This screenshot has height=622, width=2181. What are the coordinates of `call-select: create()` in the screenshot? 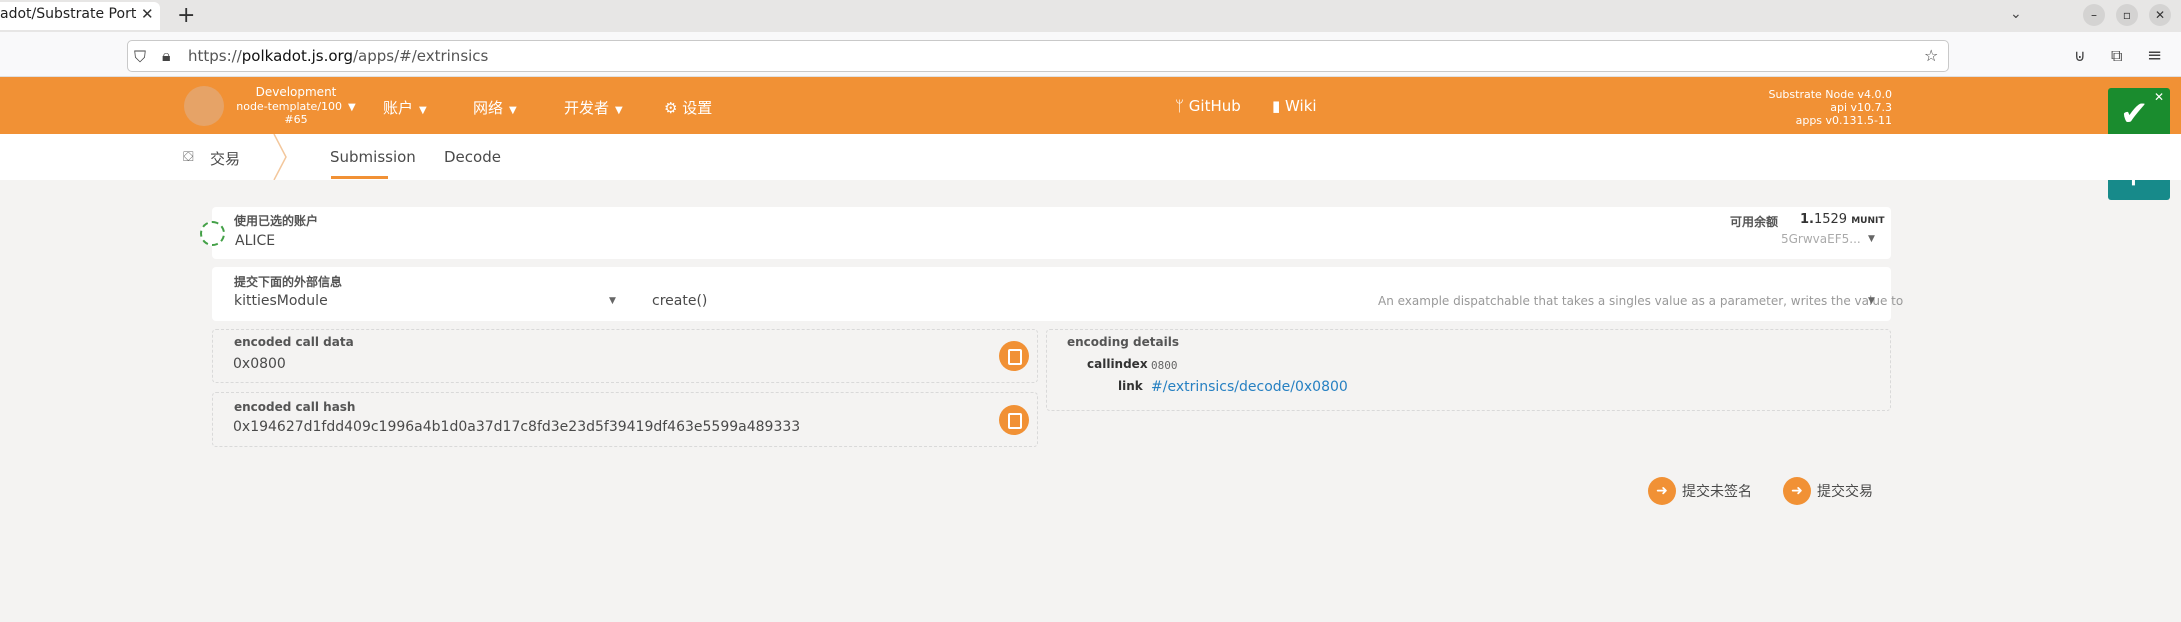 It's located at (679, 301).